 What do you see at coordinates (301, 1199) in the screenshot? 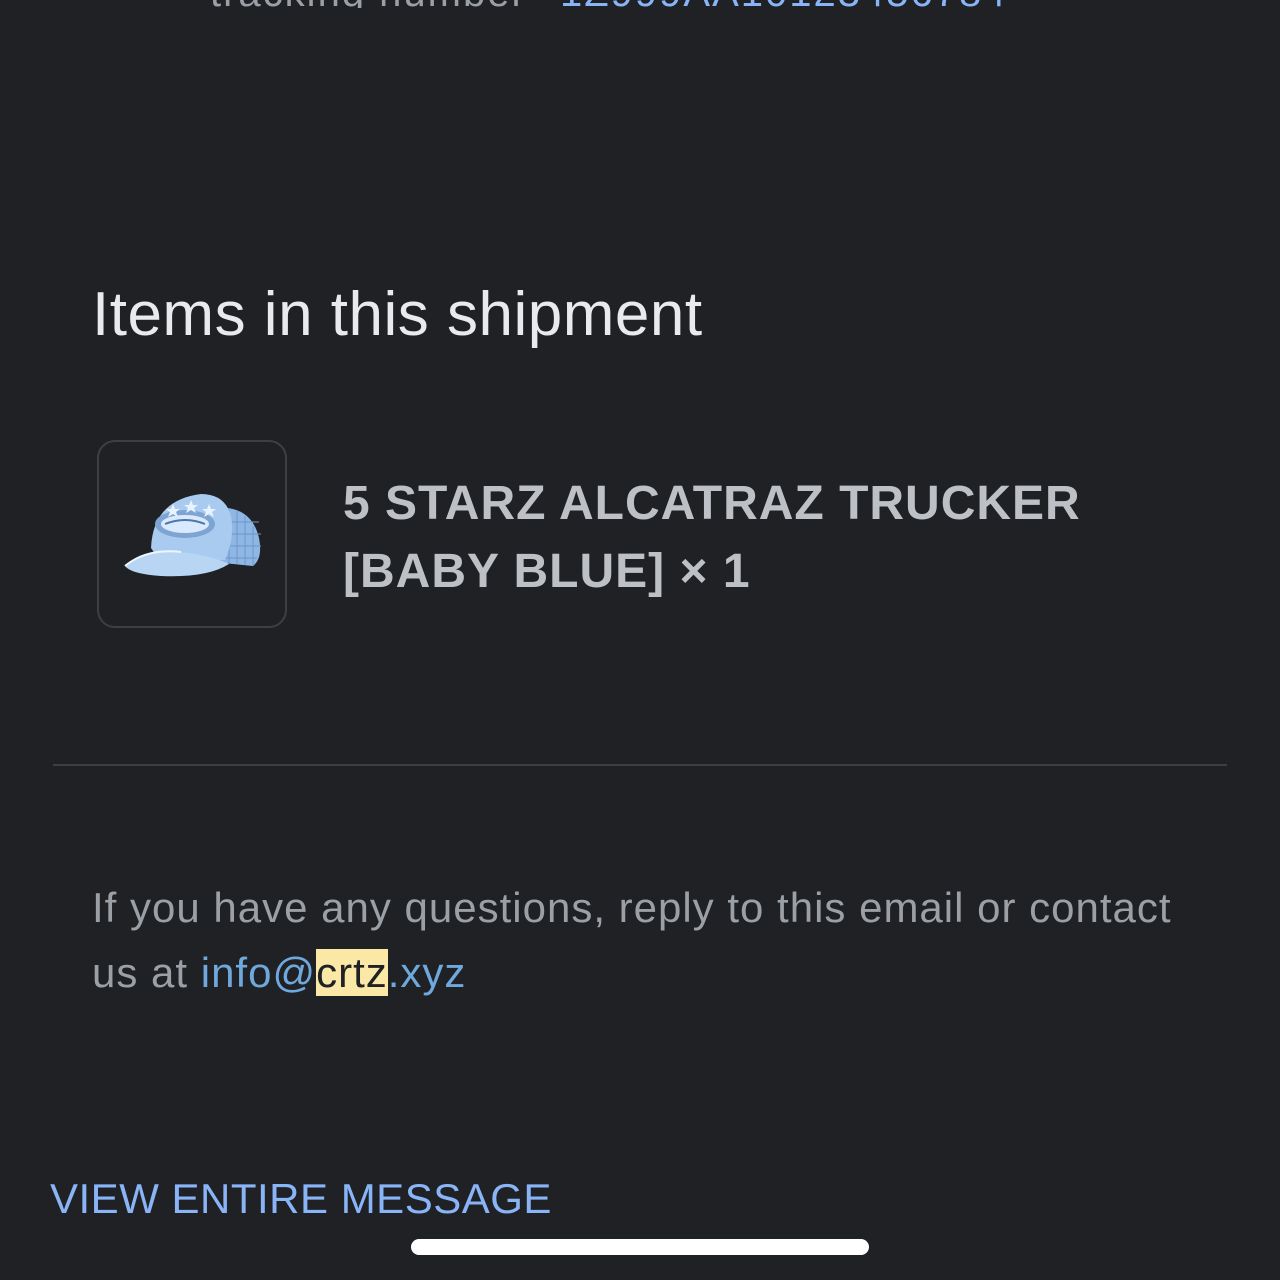
I see `view-entire-message-button: VIEW ENTIRE MESSAGE` at bounding box center [301, 1199].